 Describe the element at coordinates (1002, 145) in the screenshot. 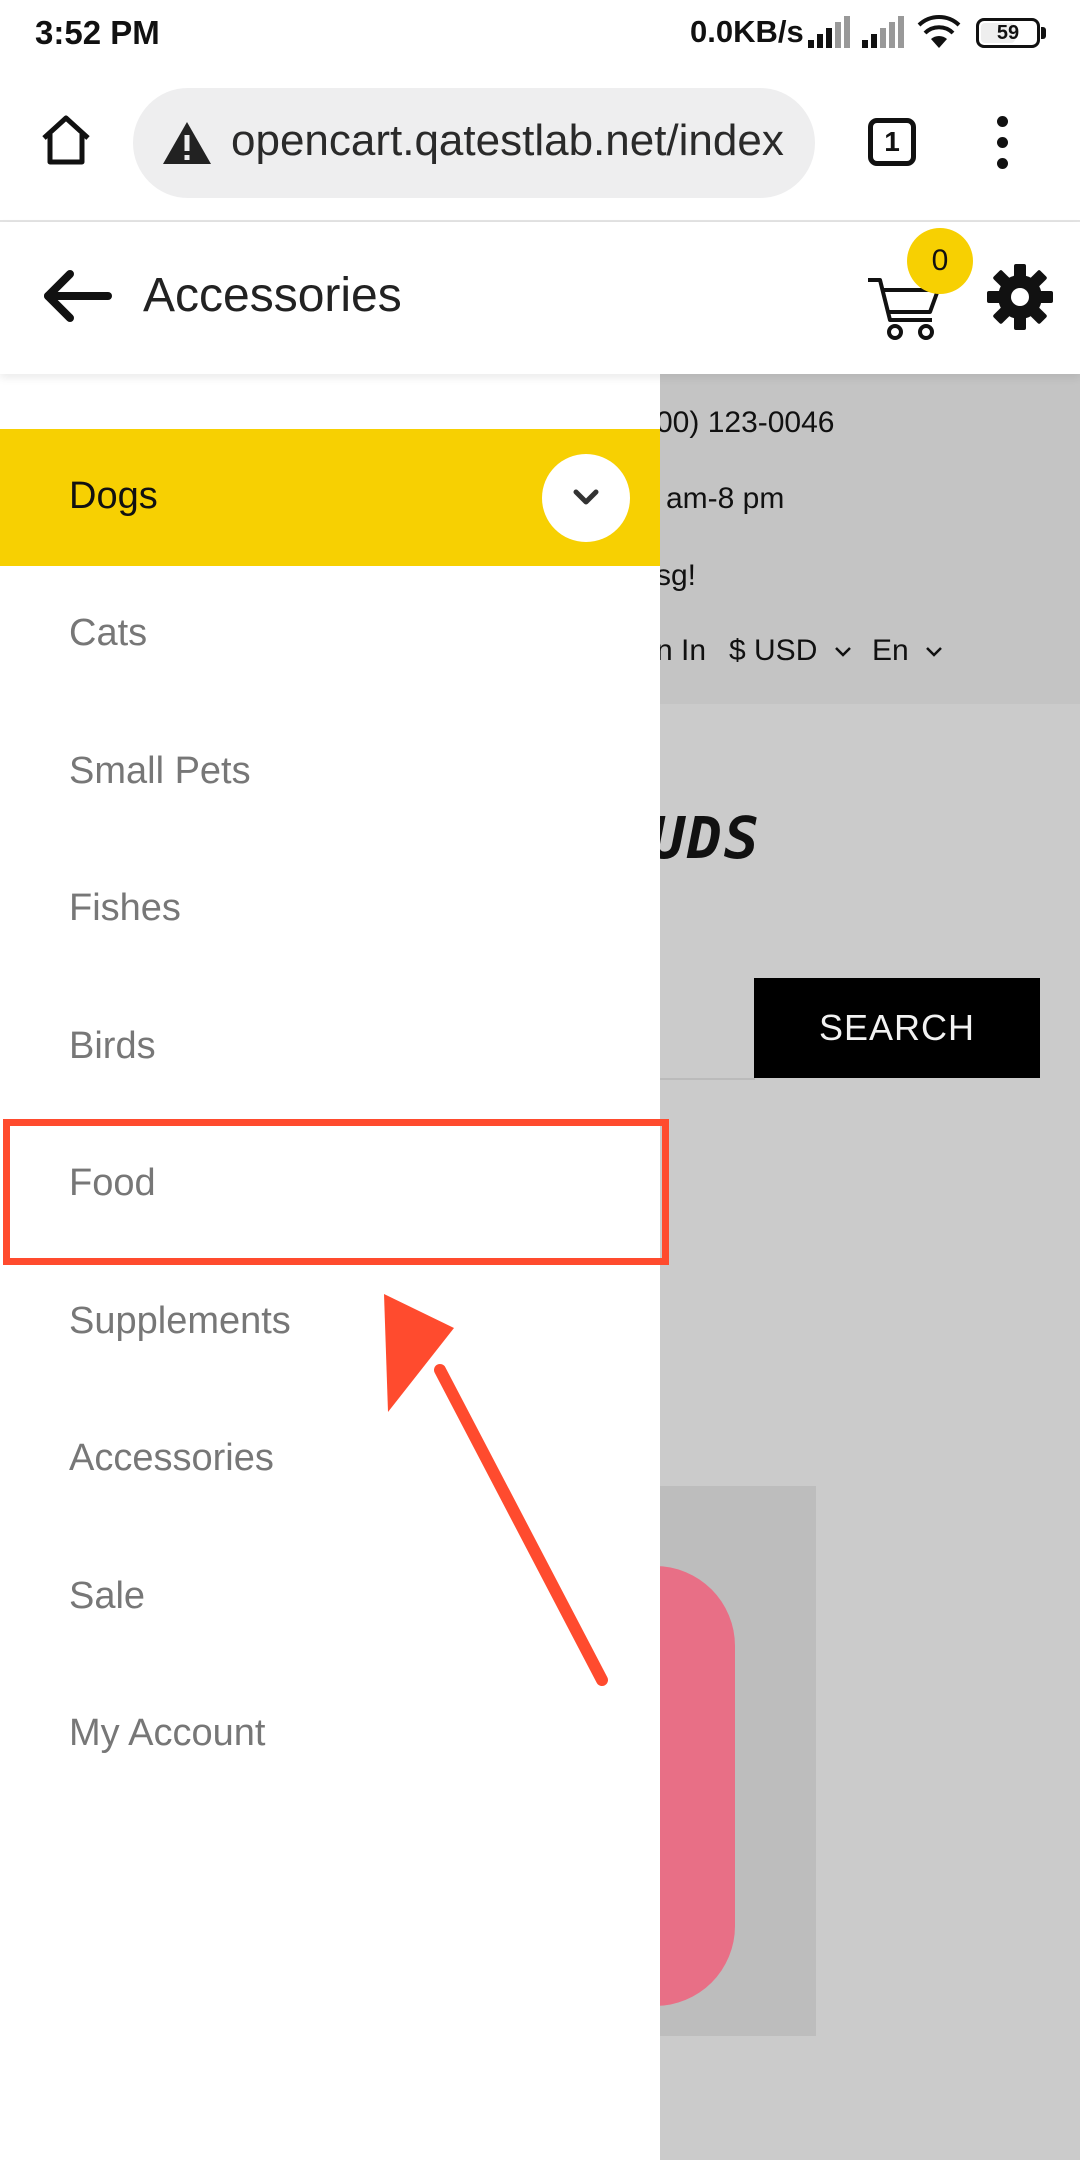

I see `browser-menu-icon` at that location.